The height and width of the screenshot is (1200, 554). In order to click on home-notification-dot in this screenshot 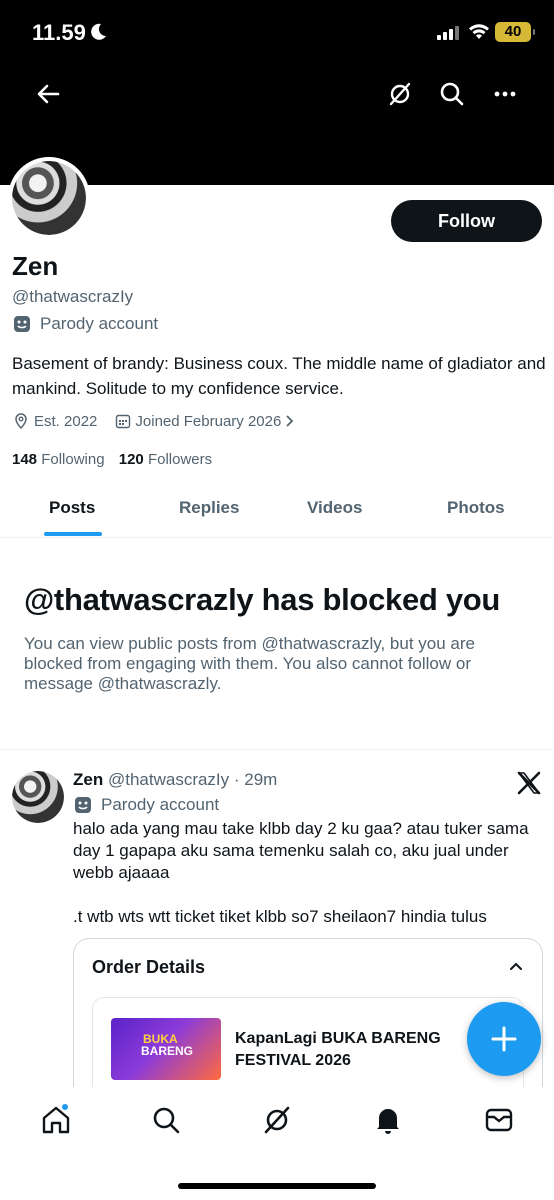, I will do `click(65, 1107)`.